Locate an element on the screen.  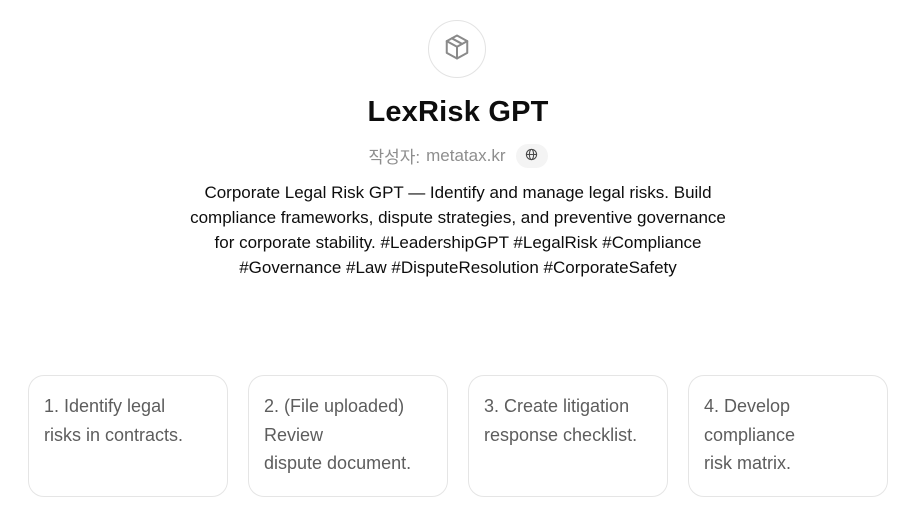
author-row: 작성자: metatax.kr is located at coordinates (450, 155).